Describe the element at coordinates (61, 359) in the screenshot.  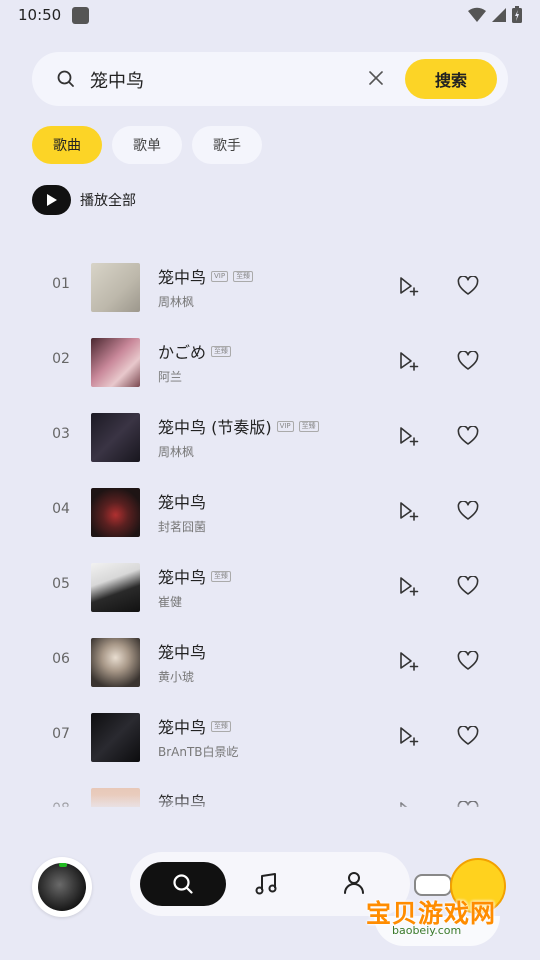
I see `song-index: 02` at that location.